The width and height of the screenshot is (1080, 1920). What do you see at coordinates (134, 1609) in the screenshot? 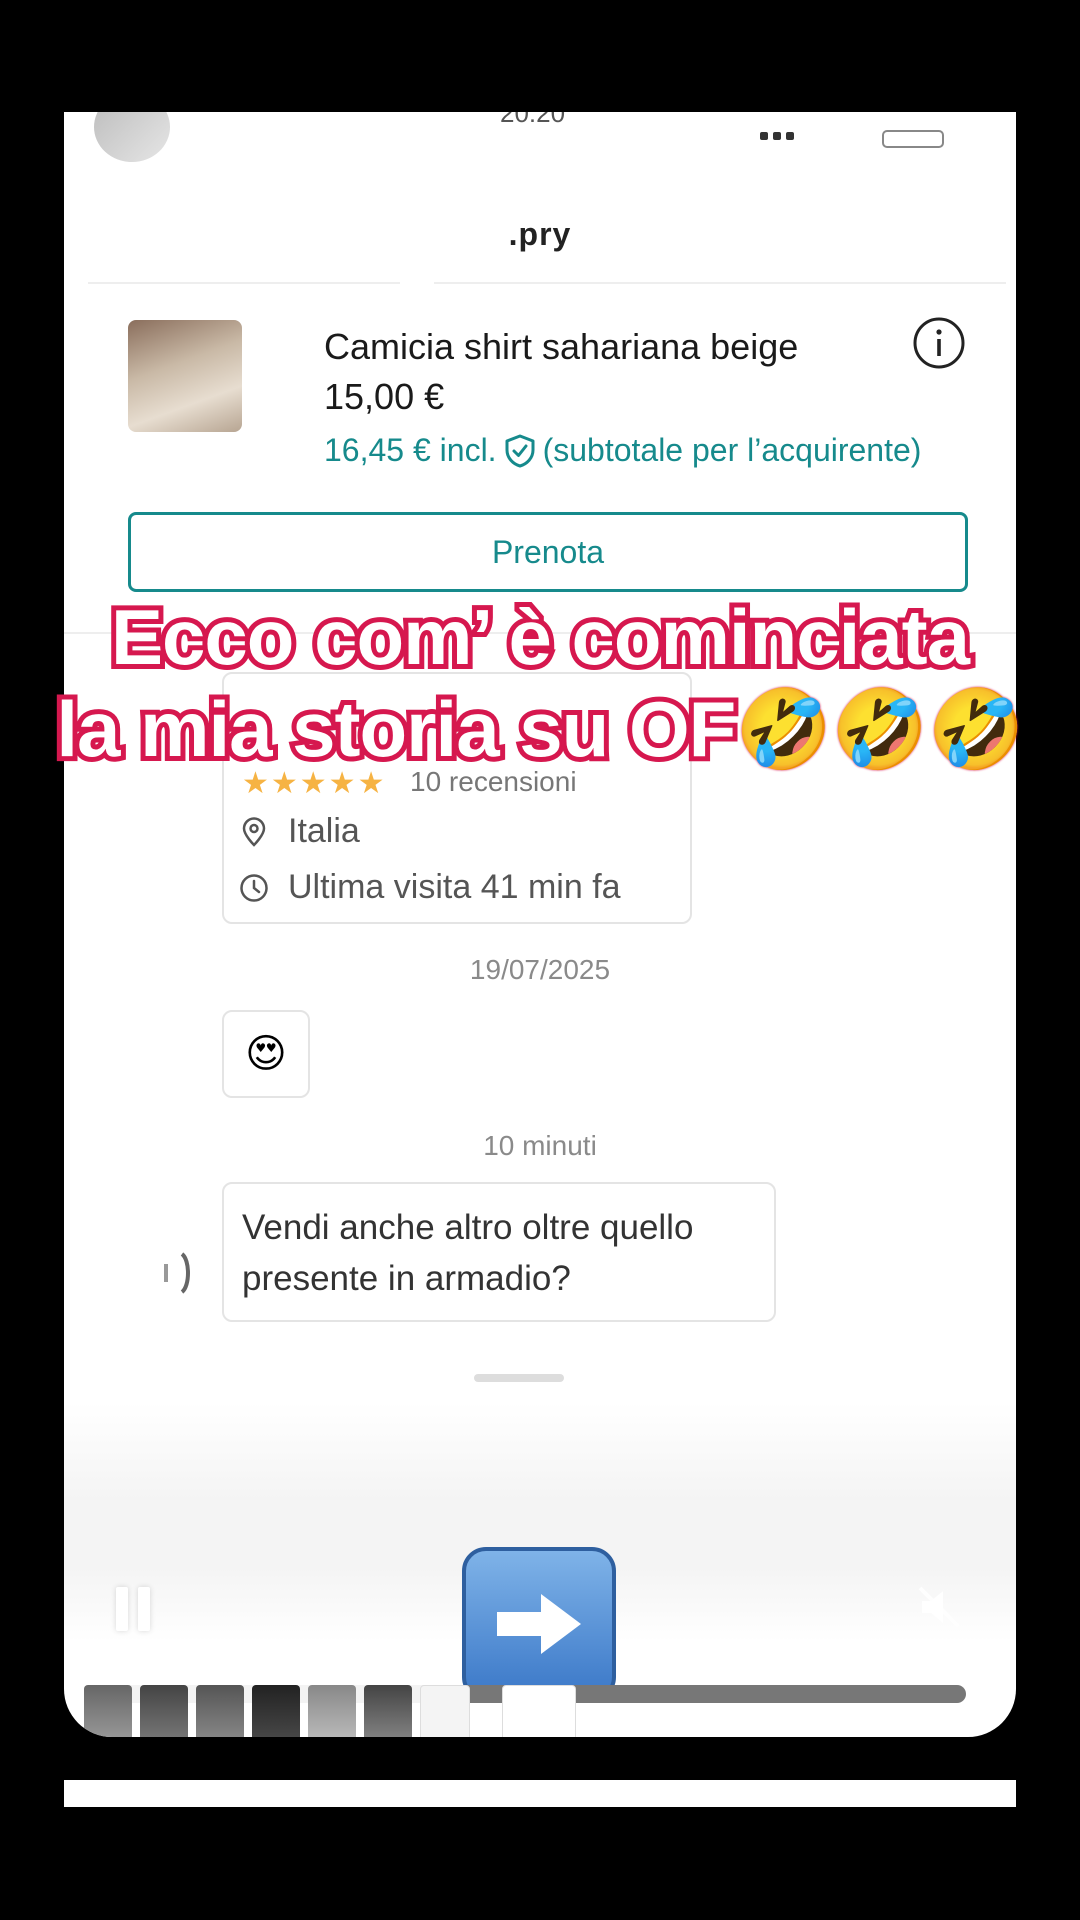
I see `pause-icon` at bounding box center [134, 1609].